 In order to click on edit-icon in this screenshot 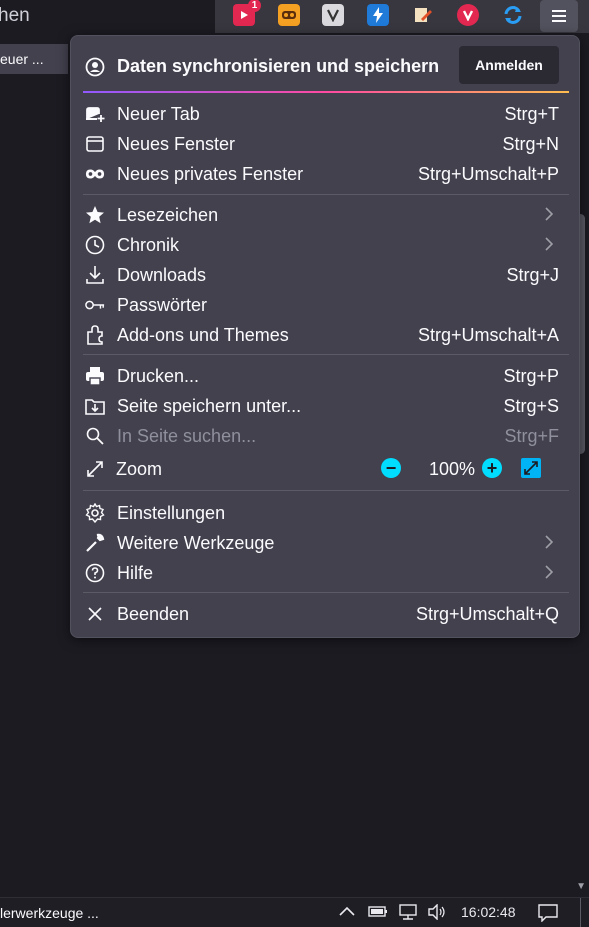, I will do `click(423, 15)`.